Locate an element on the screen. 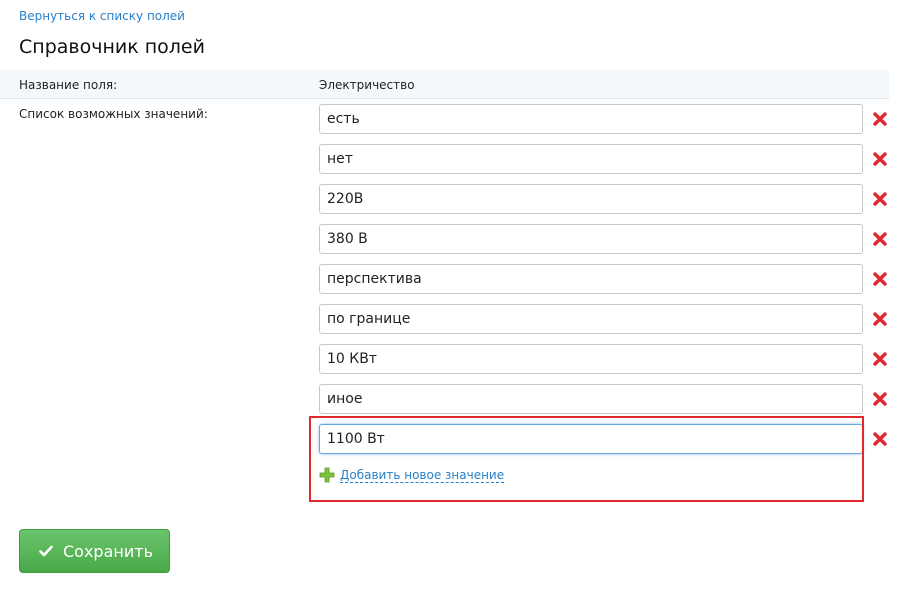 The height and width of the screenshot is (589, 923). field-name-label: Название поля: is located at coordinates (68, 85).